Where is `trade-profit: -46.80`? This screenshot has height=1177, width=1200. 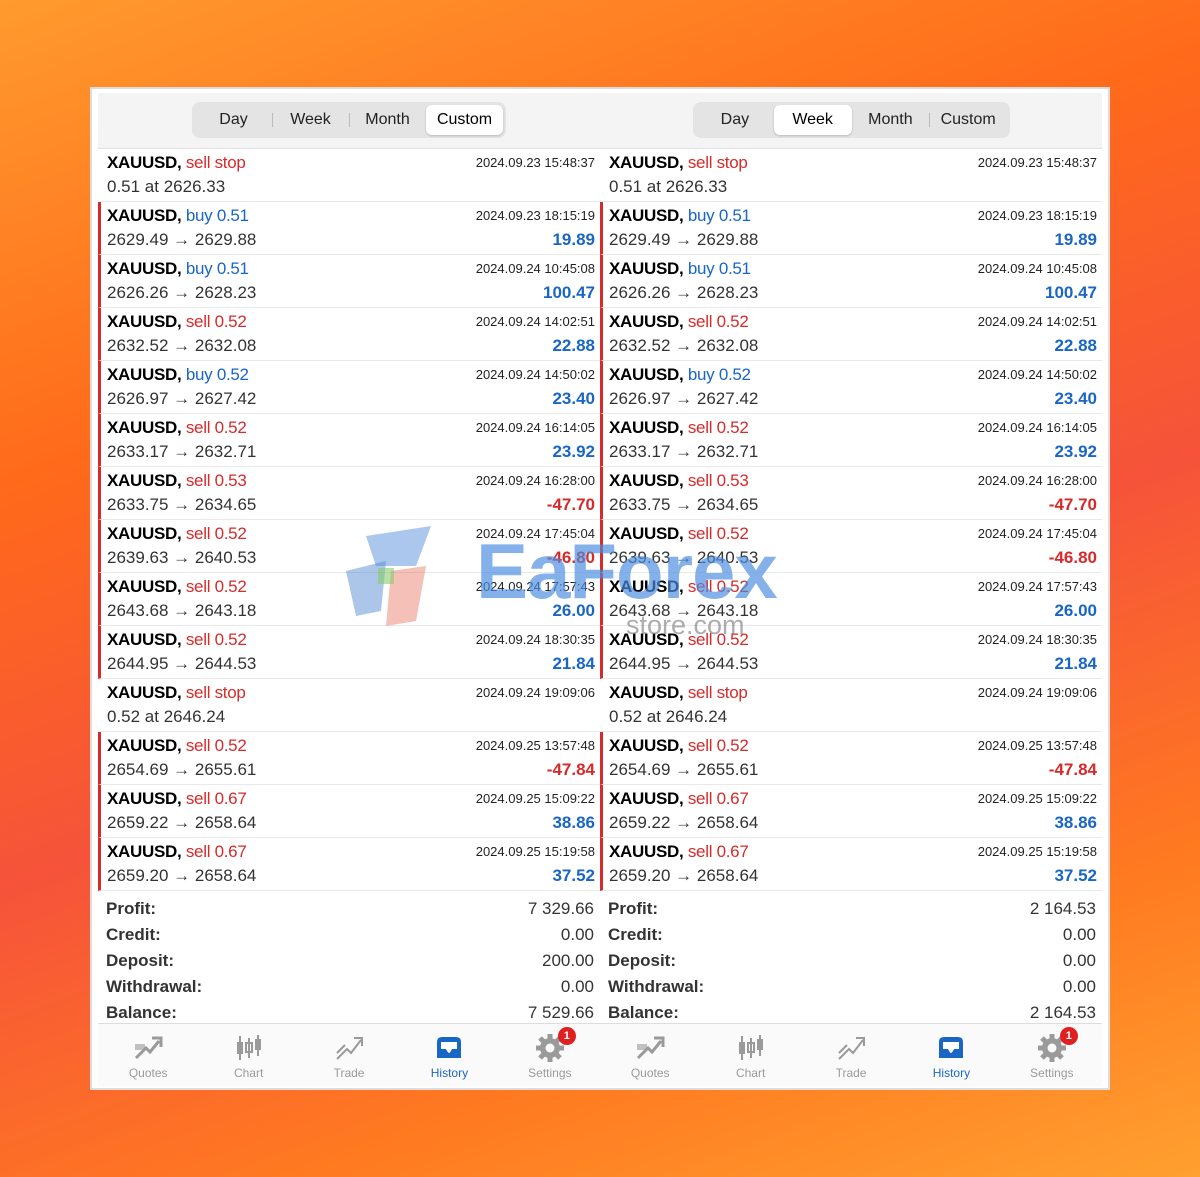 trade-profit: -46.80 is located at coordinates (570, 557).